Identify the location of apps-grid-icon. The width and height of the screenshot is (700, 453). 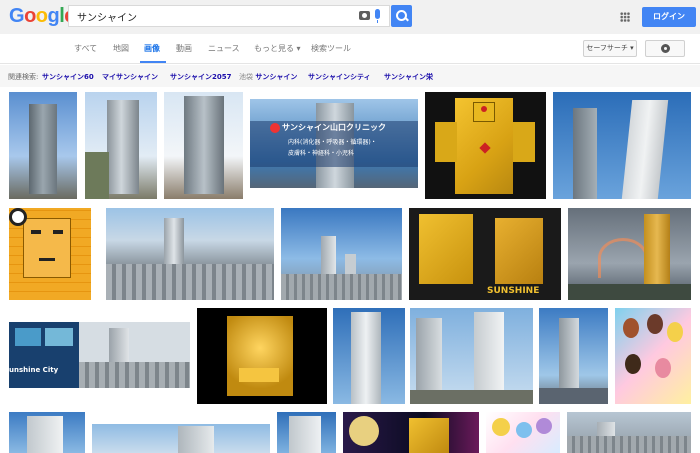
(625, 17).